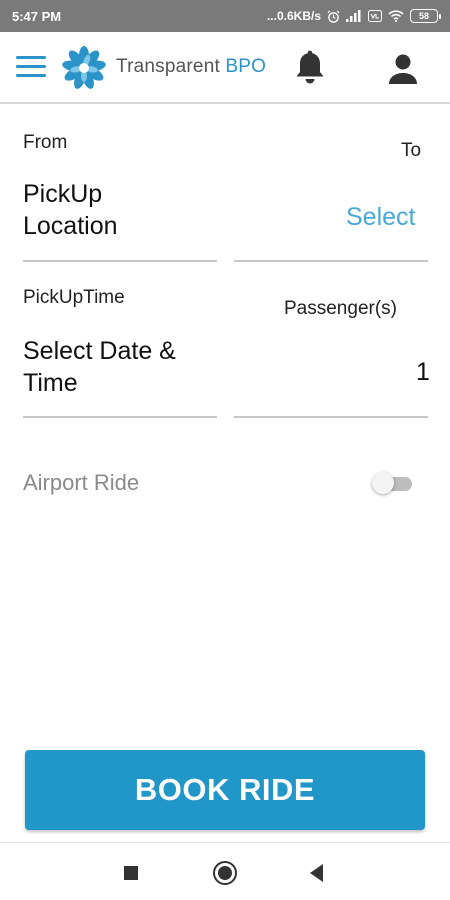 The height and width of the screenshot is (900, 450). I want to click on volte-icon, so click(375, 16).